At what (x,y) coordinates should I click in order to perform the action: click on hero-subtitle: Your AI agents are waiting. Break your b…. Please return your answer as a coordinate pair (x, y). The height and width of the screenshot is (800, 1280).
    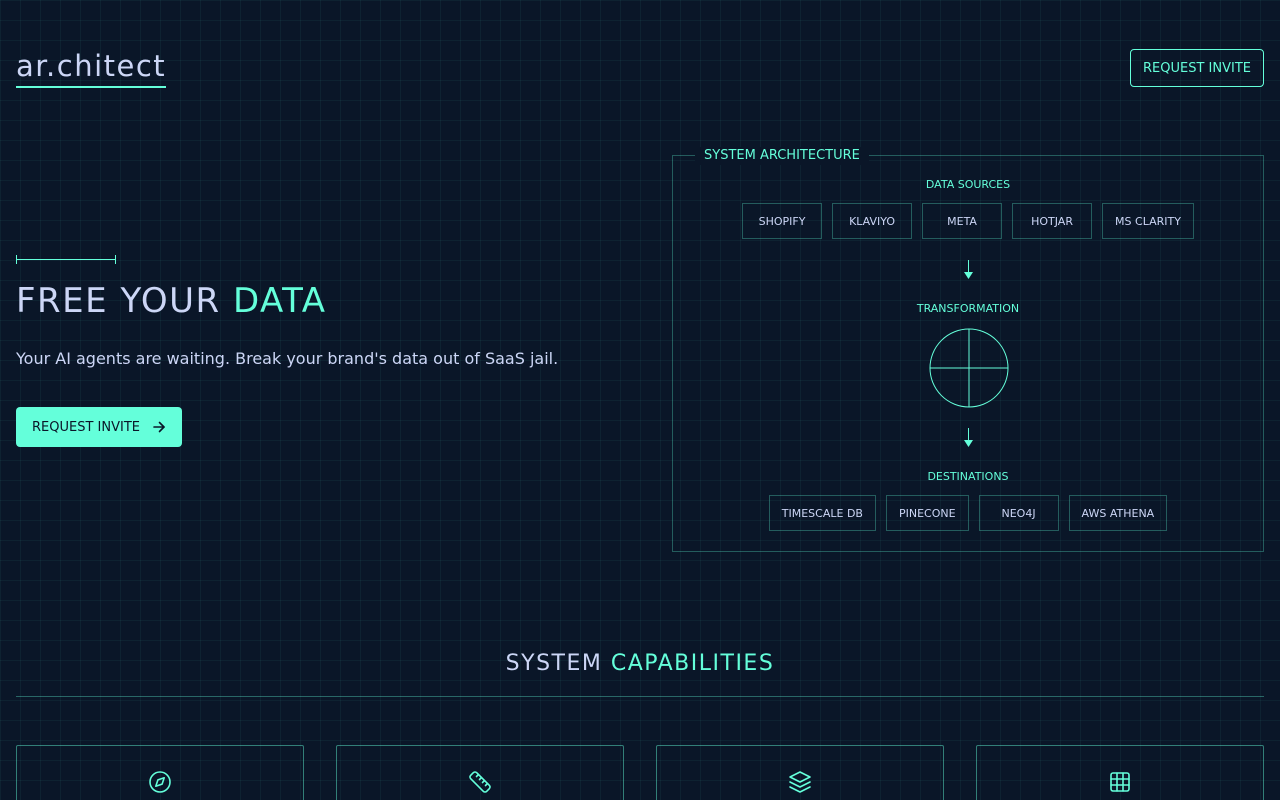
    Looking at the image, I should click on (287, 358).